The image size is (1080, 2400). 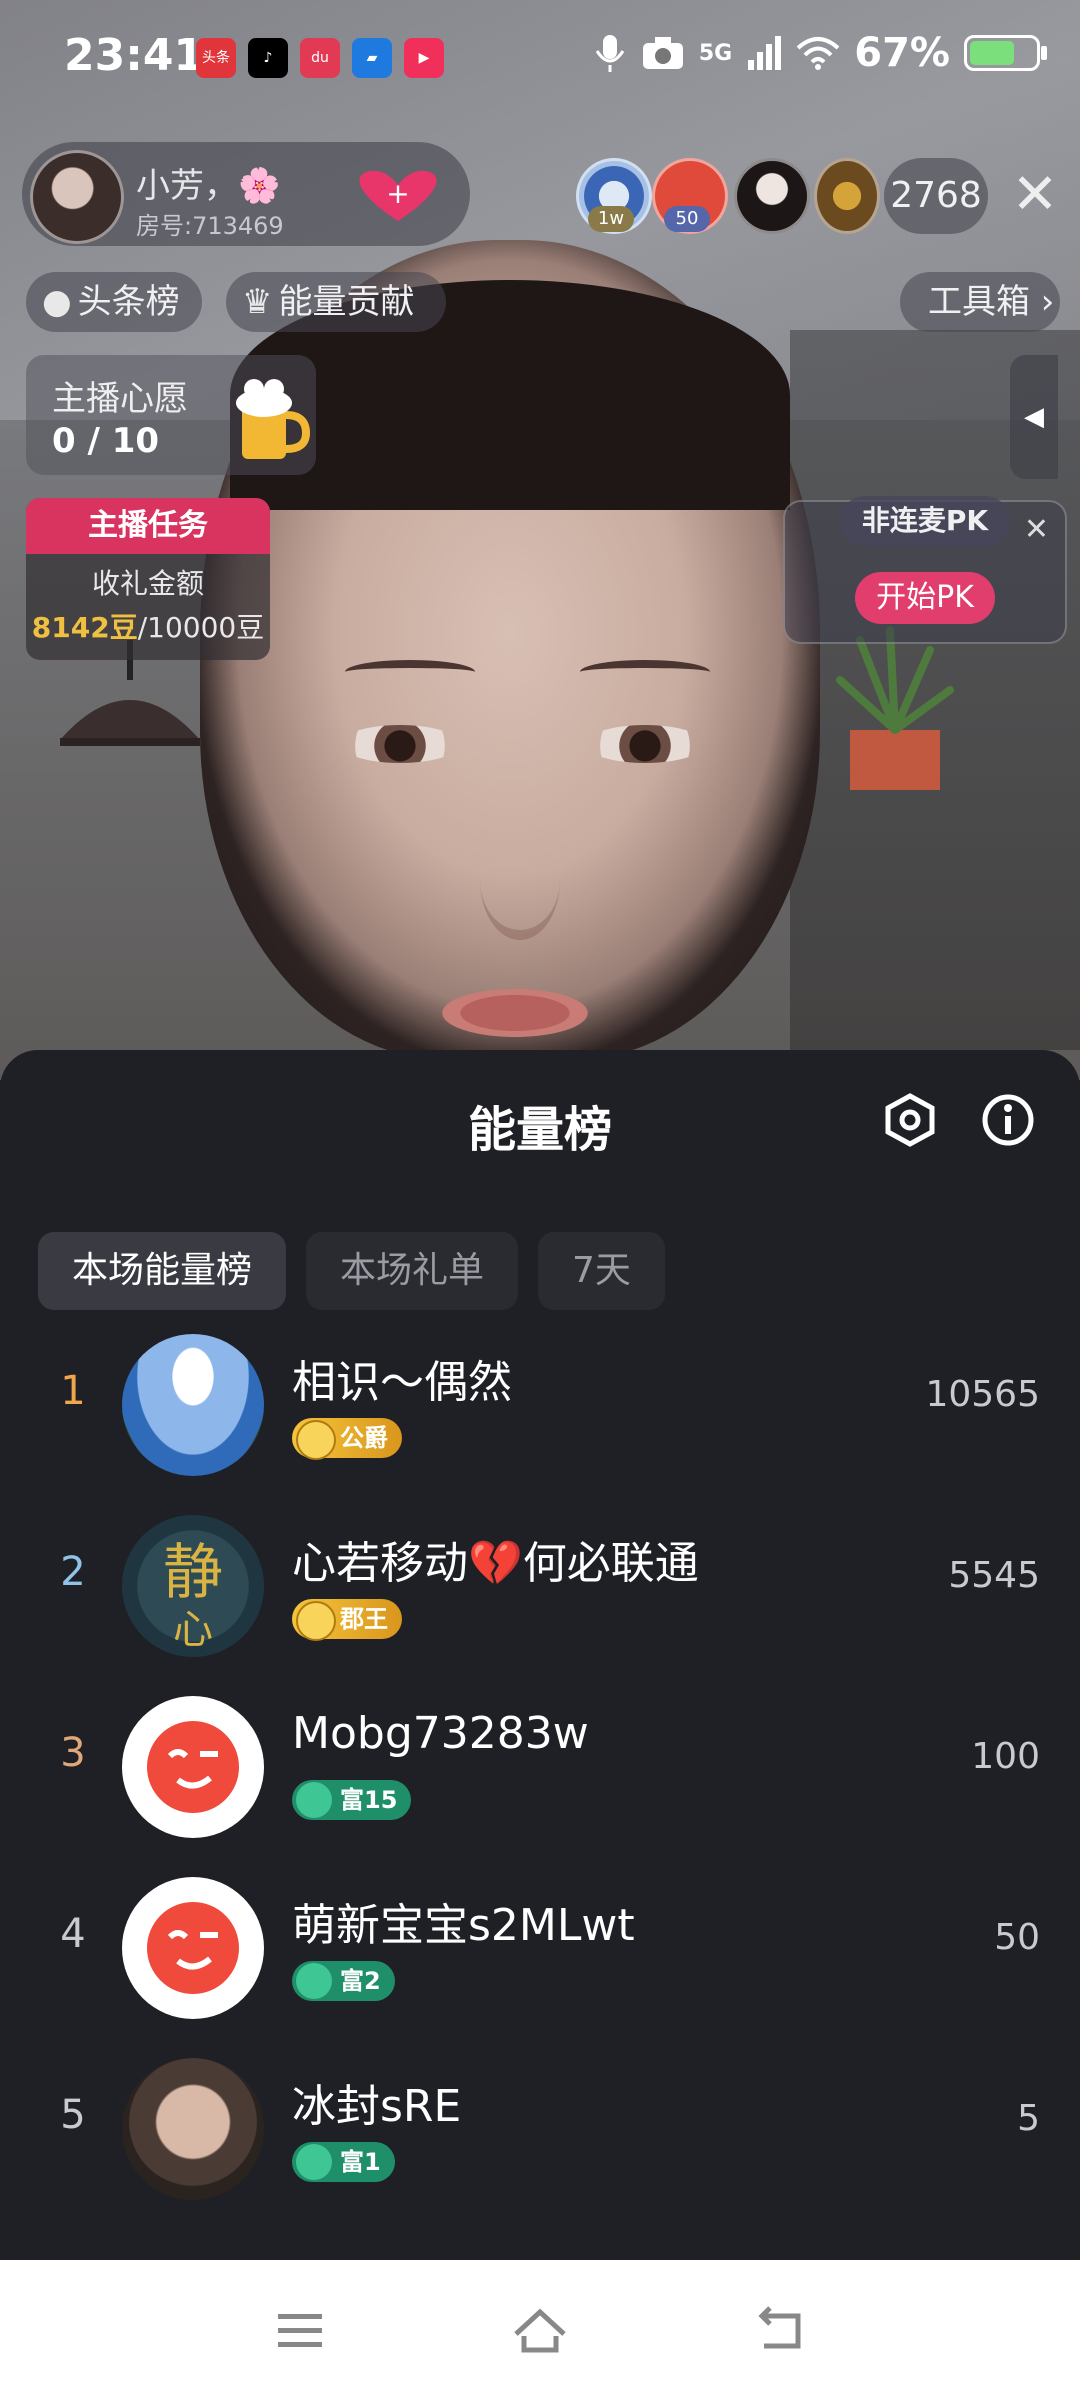 What do you see at coordinates (910, 1120) in the screenshot?
I see `settings-hexagon-icon` at bounding box center [910, 1120].